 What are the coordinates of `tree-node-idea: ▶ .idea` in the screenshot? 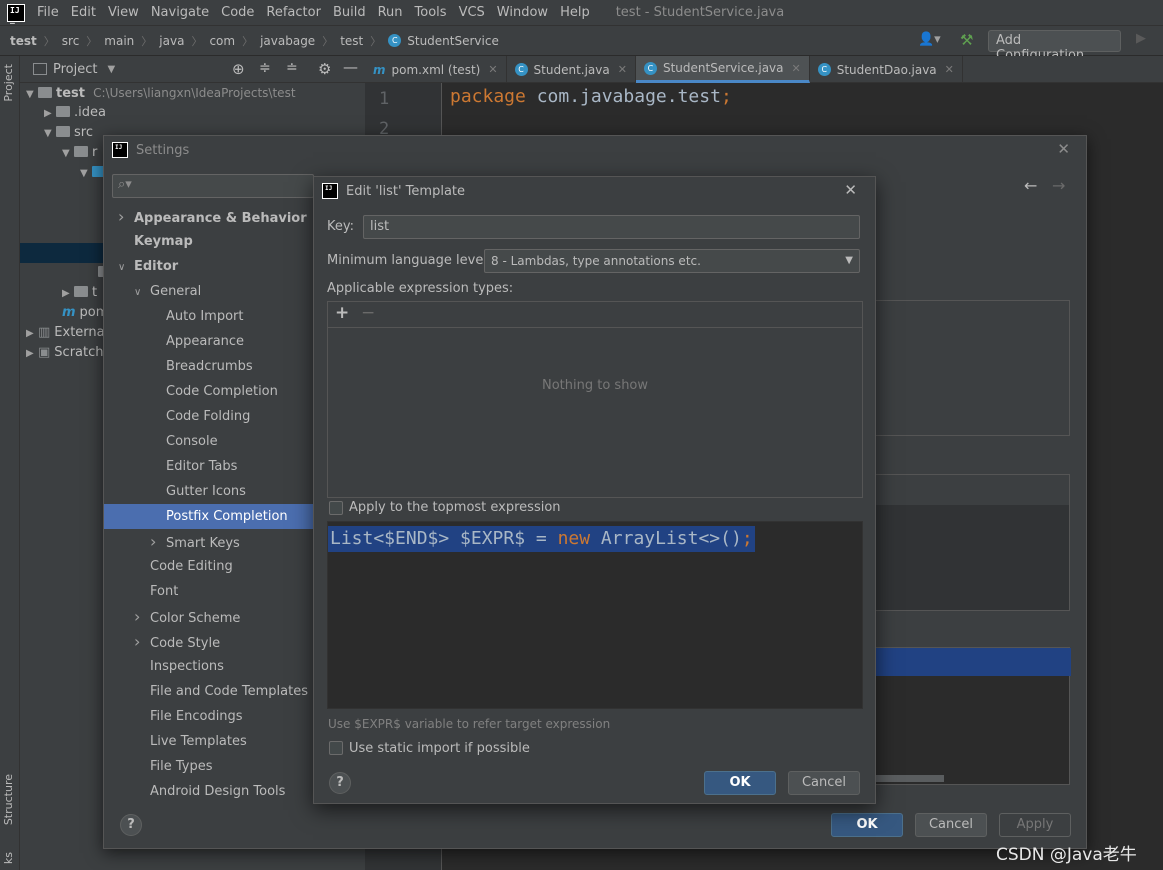 It's located at (75, 113).